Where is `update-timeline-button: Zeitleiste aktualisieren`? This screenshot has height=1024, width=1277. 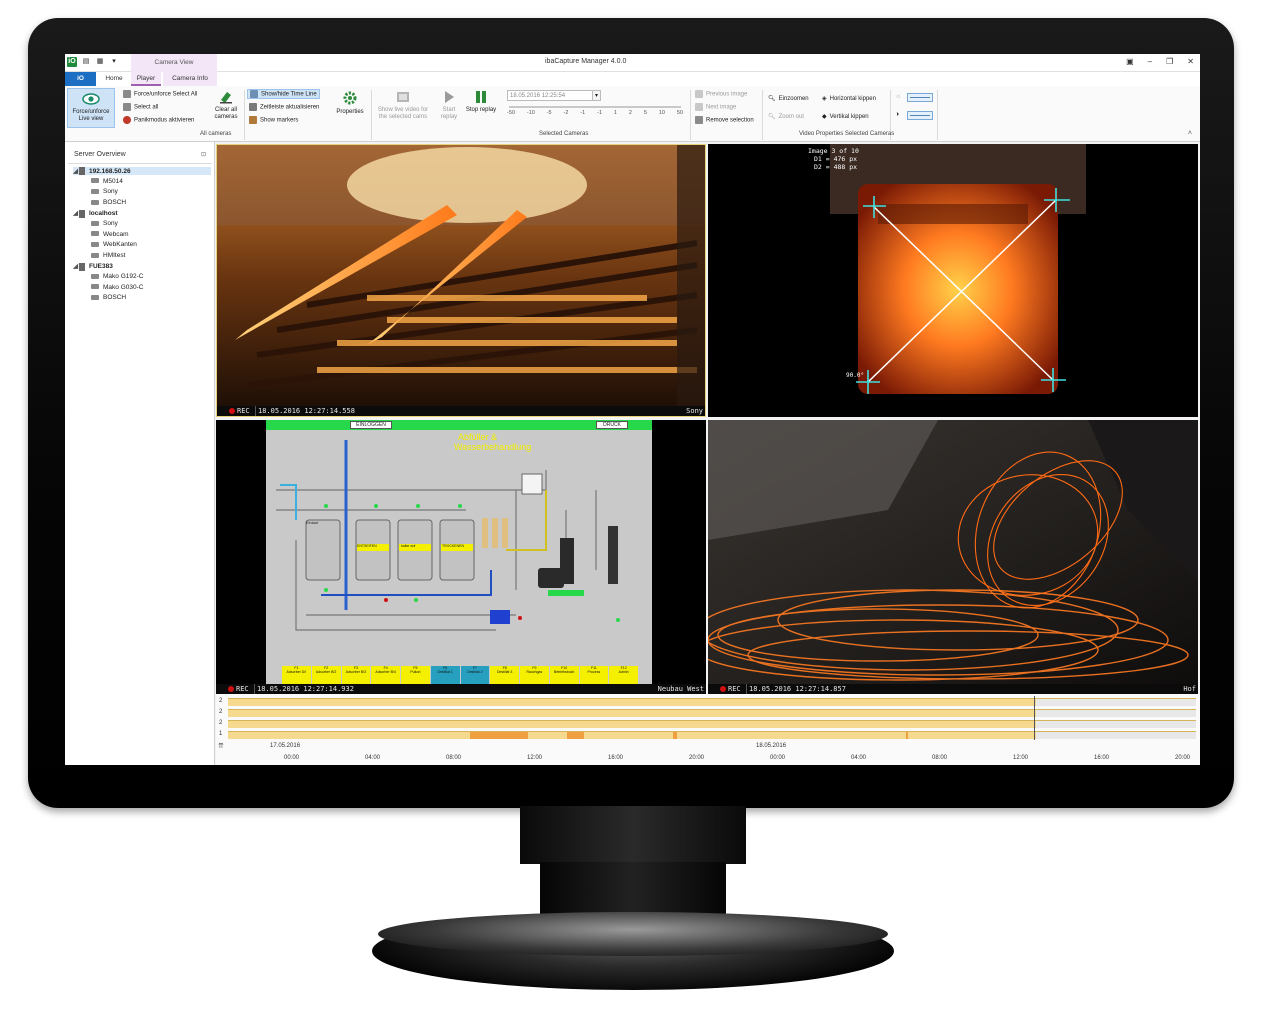
update-timeline-button: Zeitleiste aktualisieren is located at coordinates (284, 107).